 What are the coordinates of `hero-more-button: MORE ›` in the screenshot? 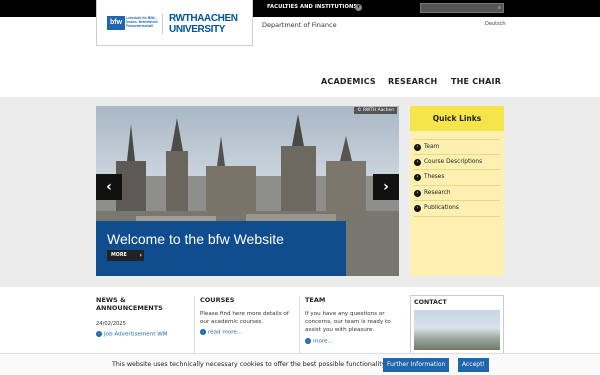 It's located at (125, 255).